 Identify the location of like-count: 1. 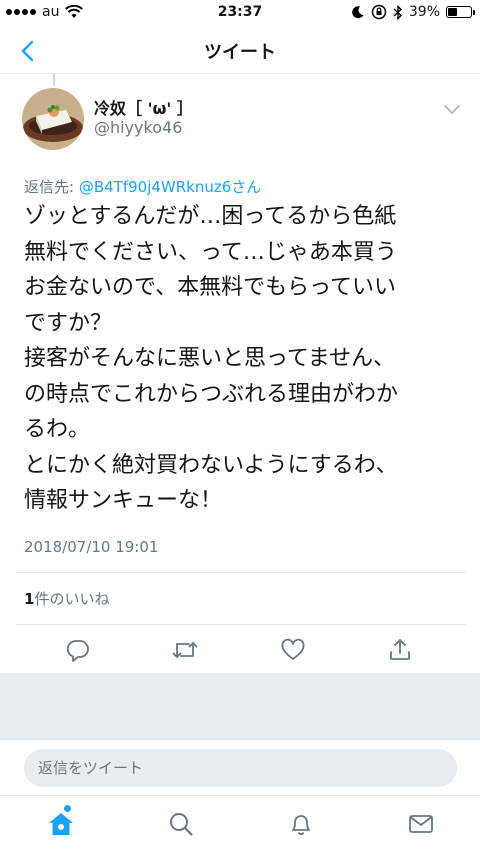
(29, 599).